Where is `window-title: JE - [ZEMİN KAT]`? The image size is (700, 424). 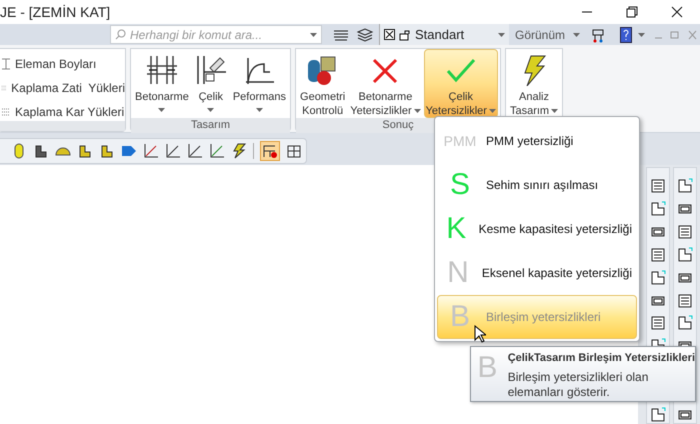
window-title: JE - [ZEMİN KAT] is located at coordinates (55, 12).